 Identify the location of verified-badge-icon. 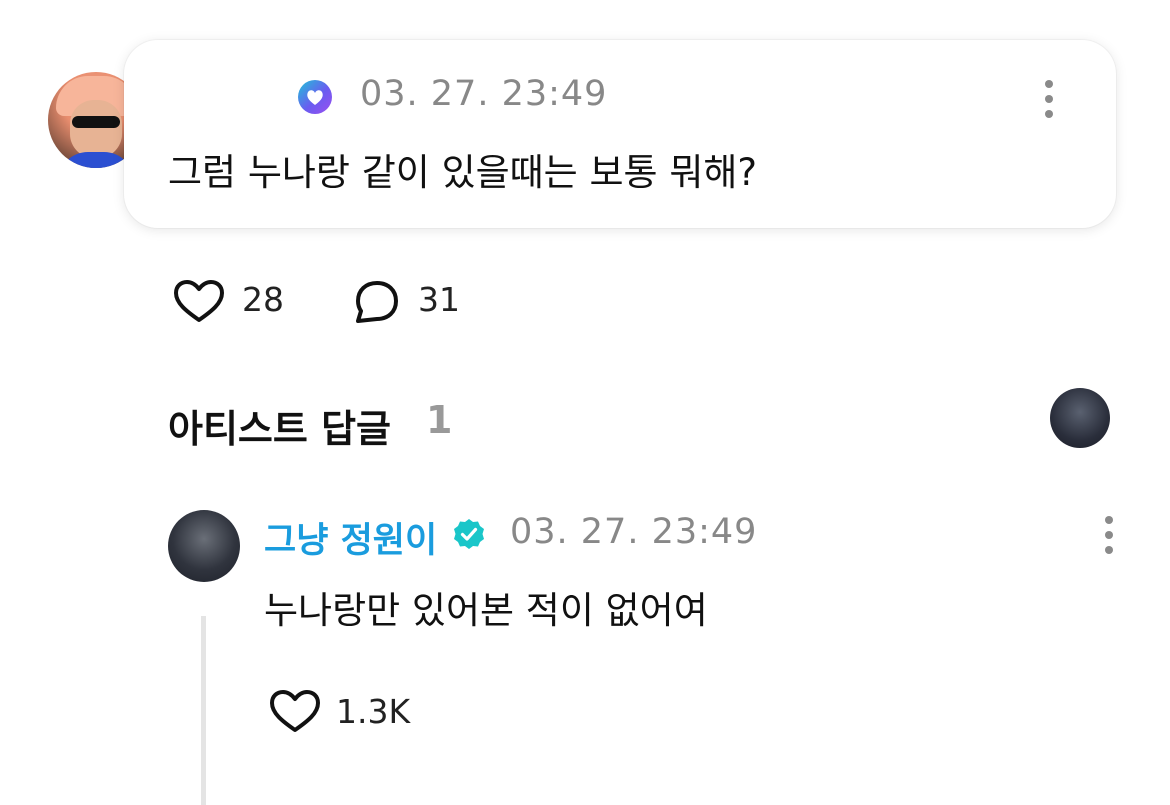
(469, 536).